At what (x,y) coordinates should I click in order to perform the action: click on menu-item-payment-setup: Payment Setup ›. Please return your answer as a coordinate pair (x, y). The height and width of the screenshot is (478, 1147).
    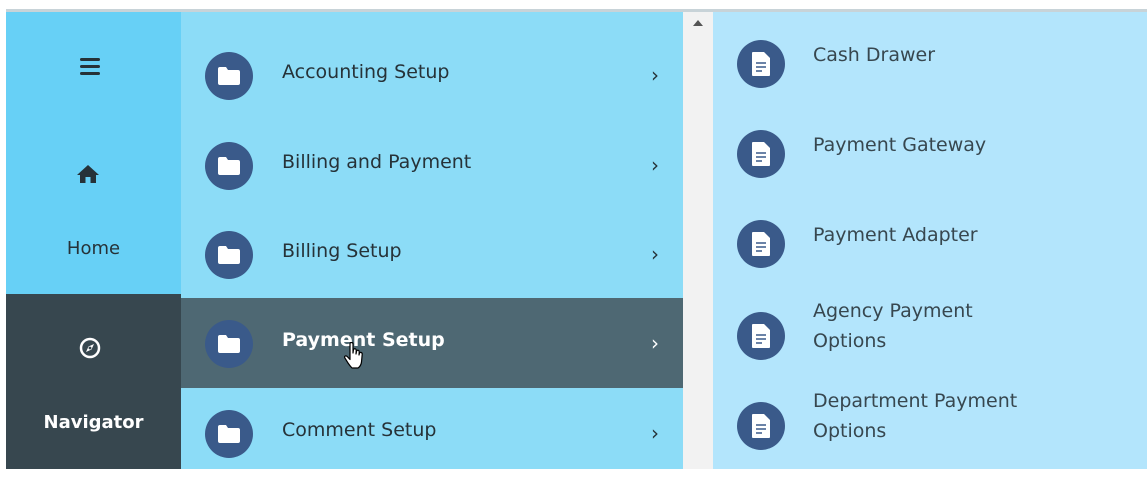
    Looking at the image, I should click on (432, 343).